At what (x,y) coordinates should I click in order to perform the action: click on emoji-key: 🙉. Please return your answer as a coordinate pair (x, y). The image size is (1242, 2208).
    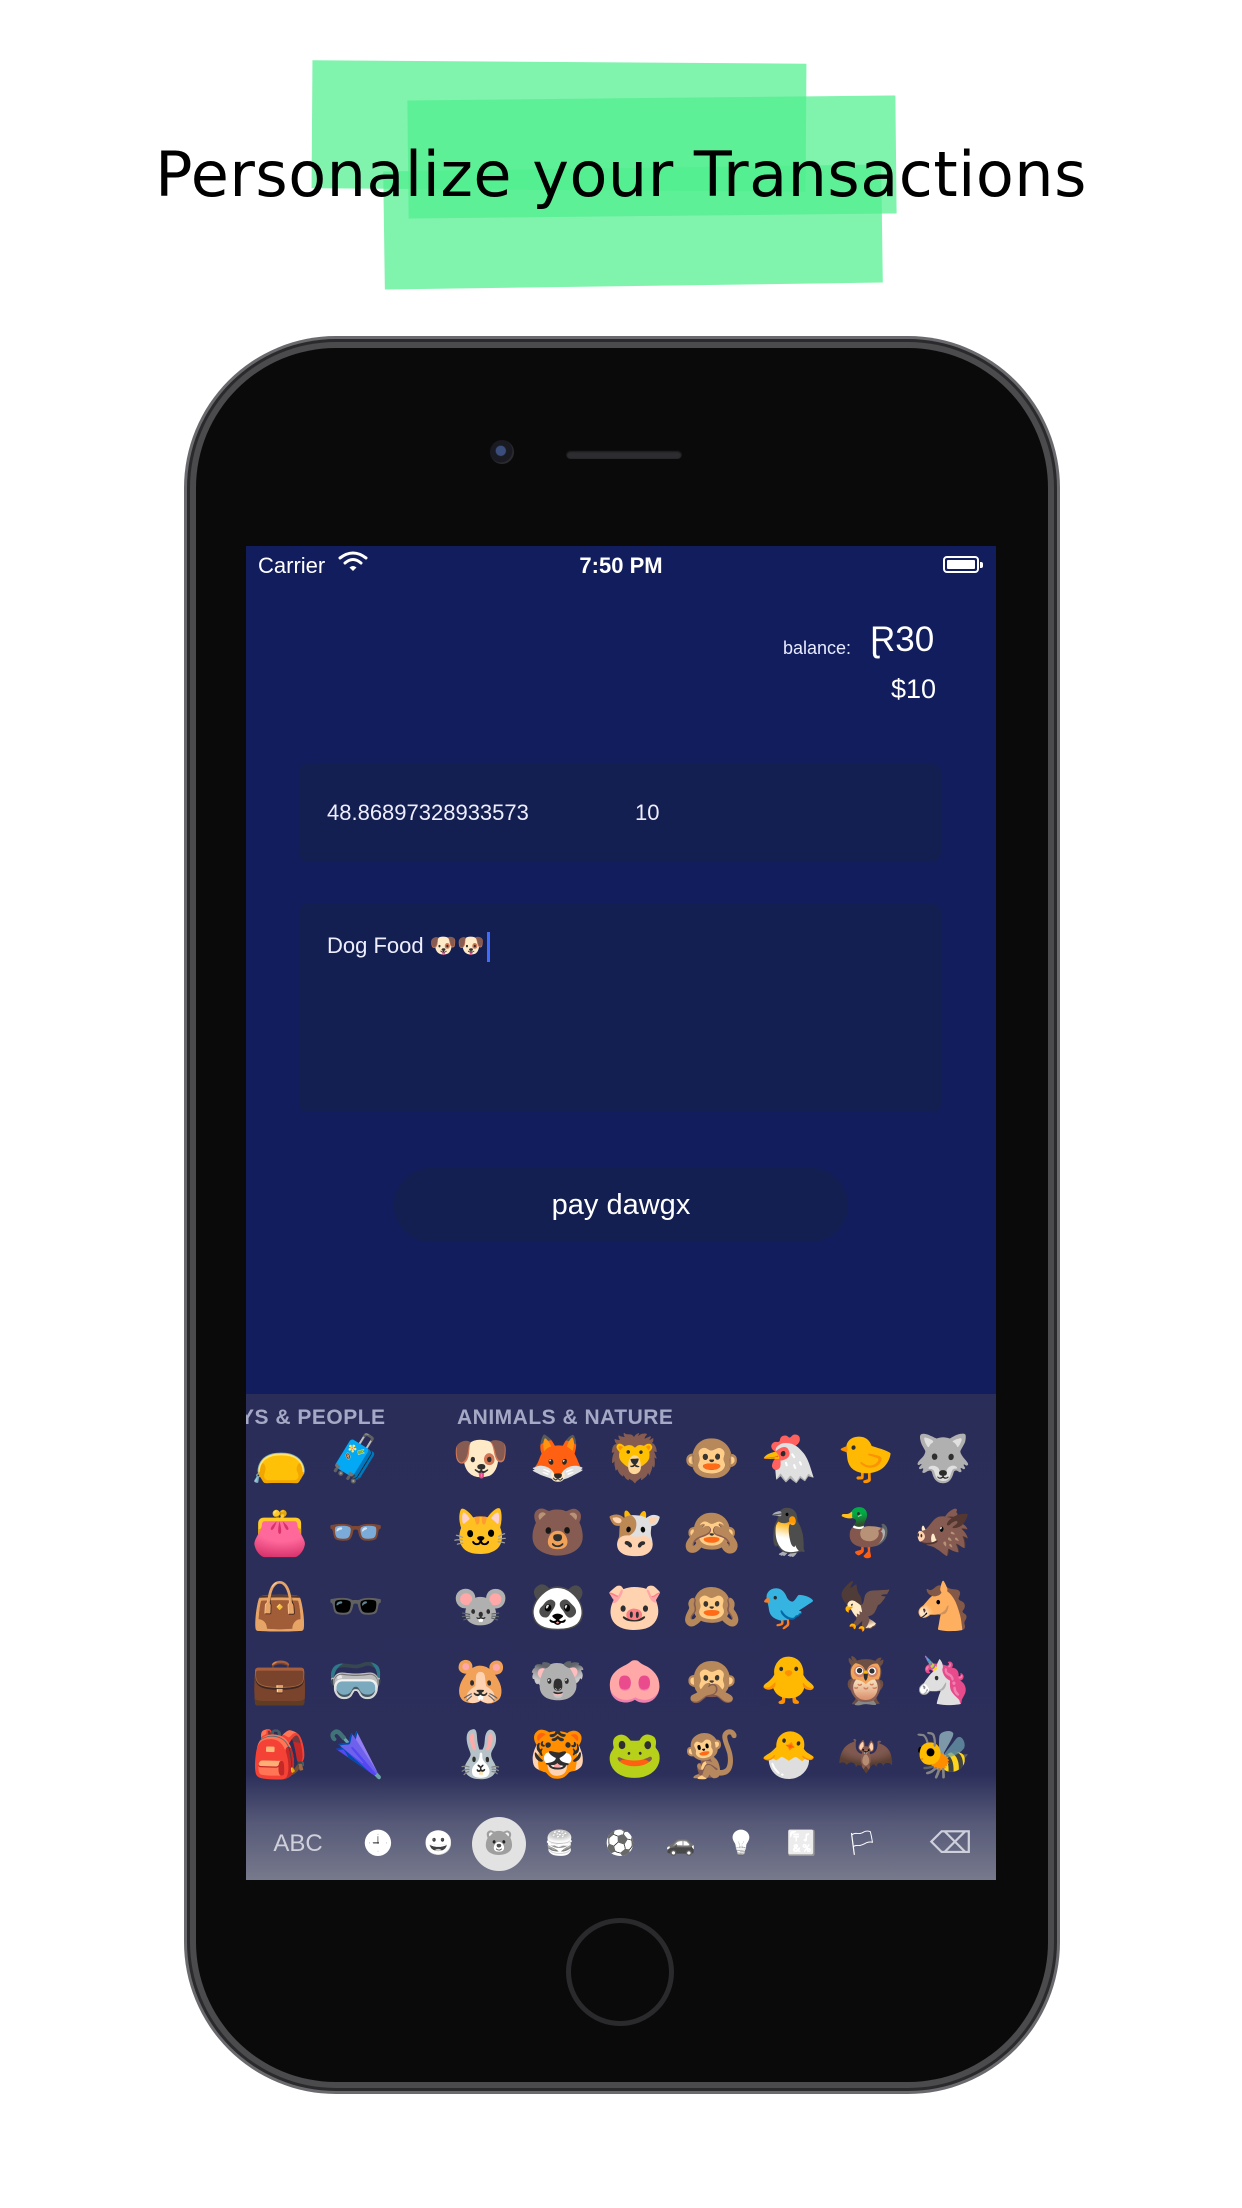
    Looking at the image, I should click on (712, 1606).